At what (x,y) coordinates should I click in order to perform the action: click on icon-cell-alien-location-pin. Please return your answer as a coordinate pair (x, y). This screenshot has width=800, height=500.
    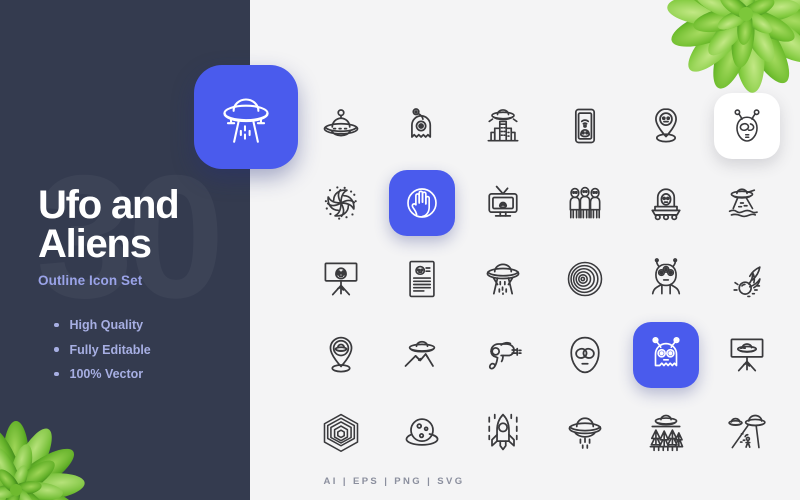
    Looking at the image, I should click on (665, 126).